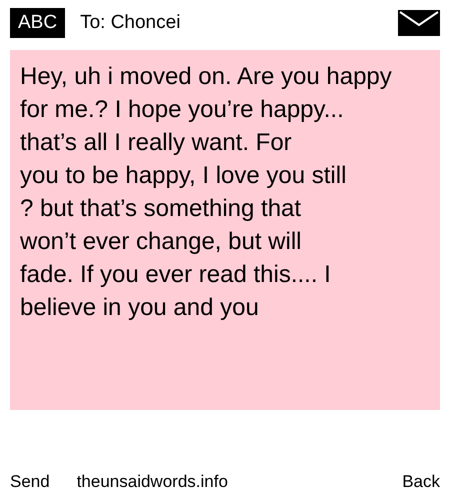 This screenshot has height=500, width=450. I want to click on abc-badge: ABC, so click(38, 23).